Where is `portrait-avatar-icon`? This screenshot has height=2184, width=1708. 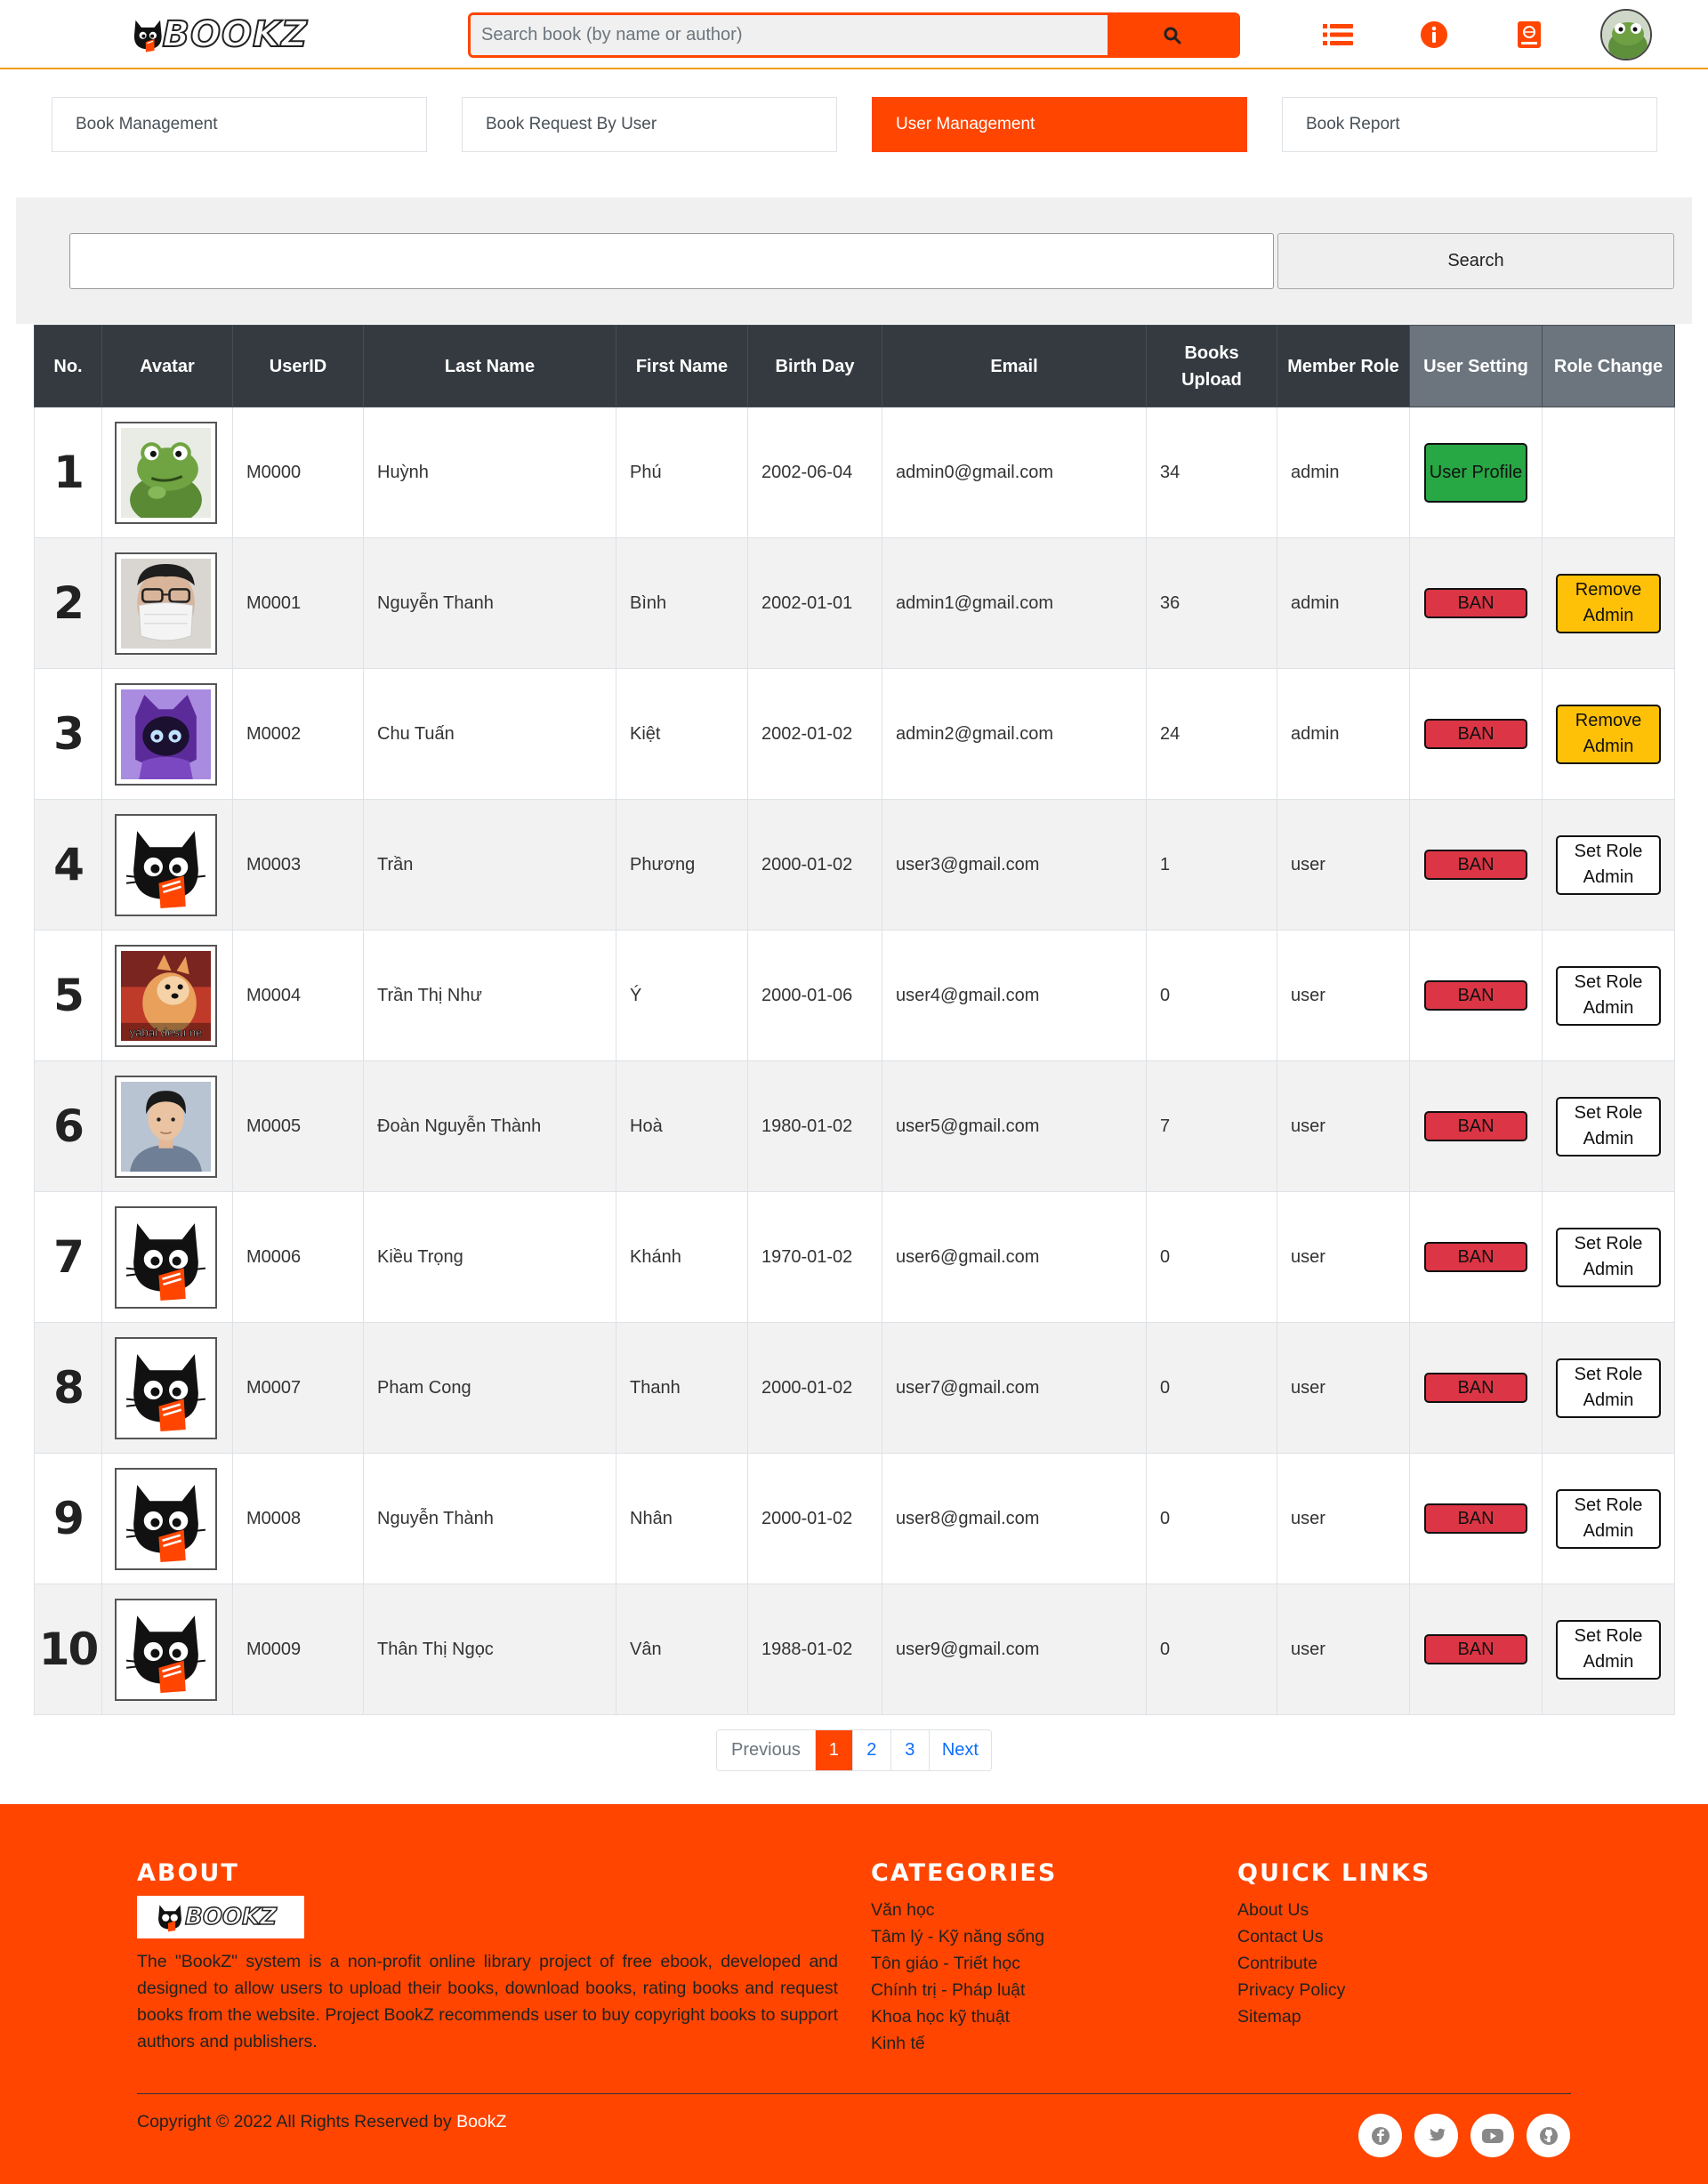
portrait-avatar-icon is located at coordinates (166, 1126).